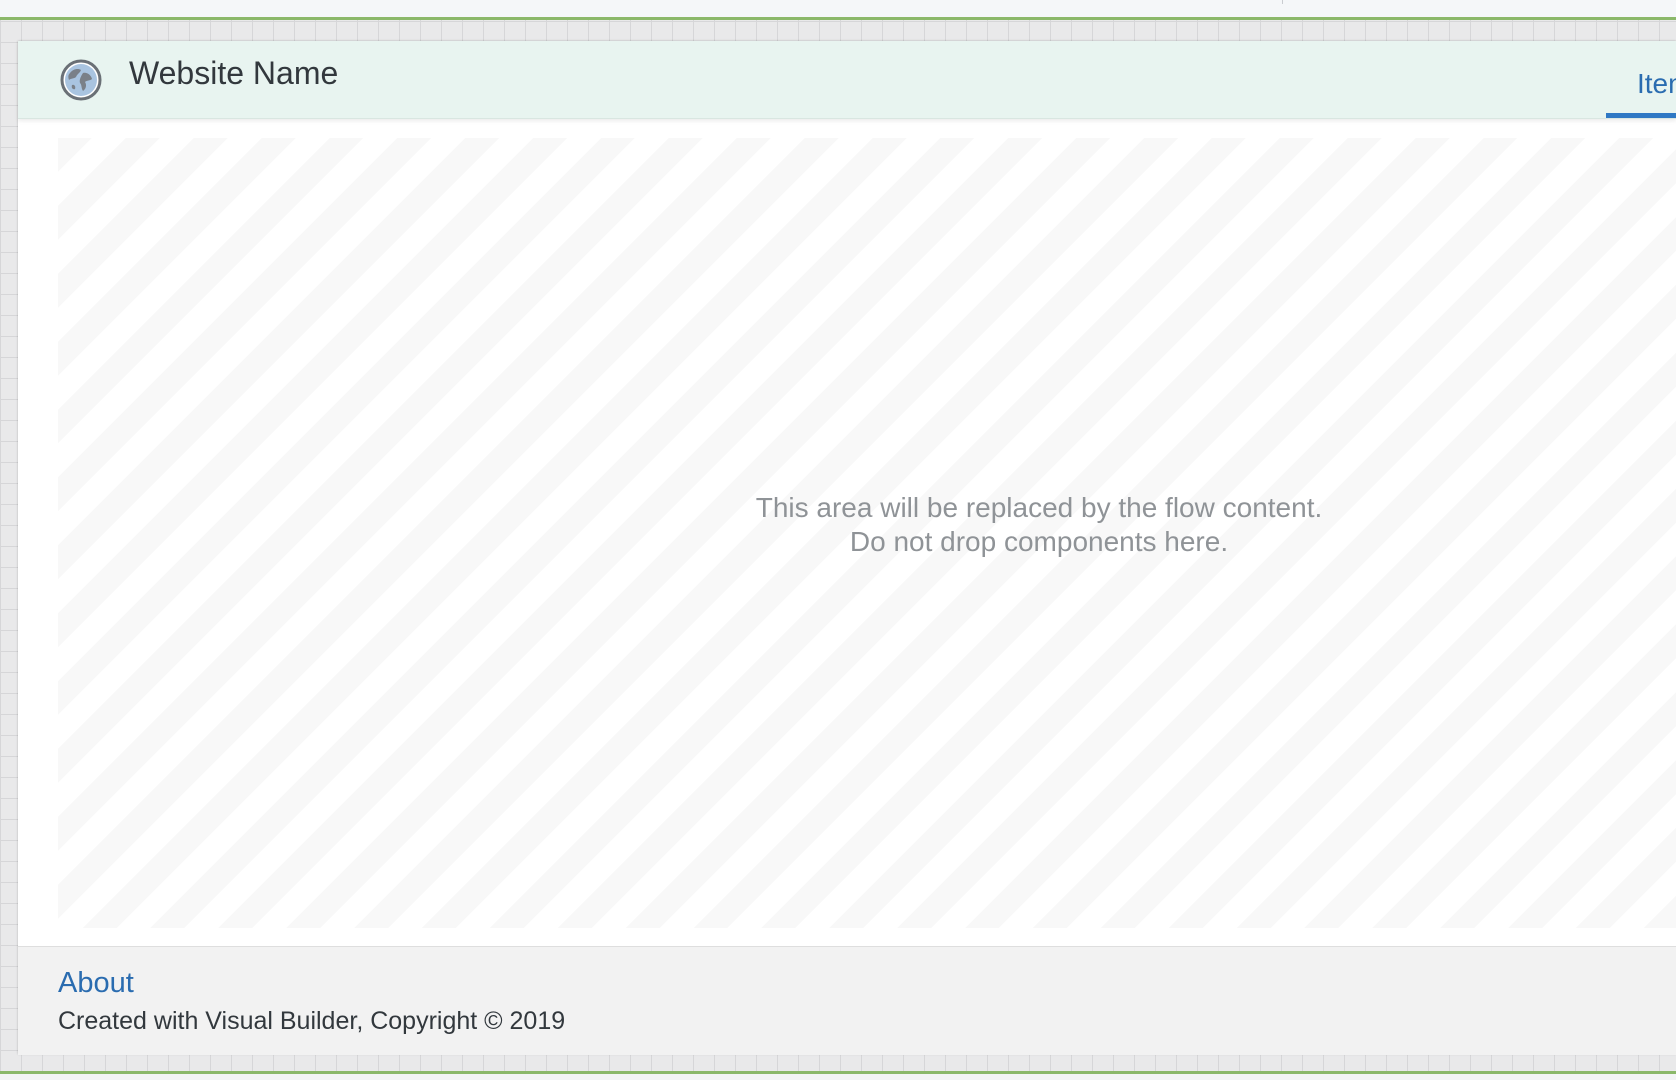 Image resolution: width=1676 pixels, height=1080 pixels. I want to click on designer-top-strip, so click(838, 10).